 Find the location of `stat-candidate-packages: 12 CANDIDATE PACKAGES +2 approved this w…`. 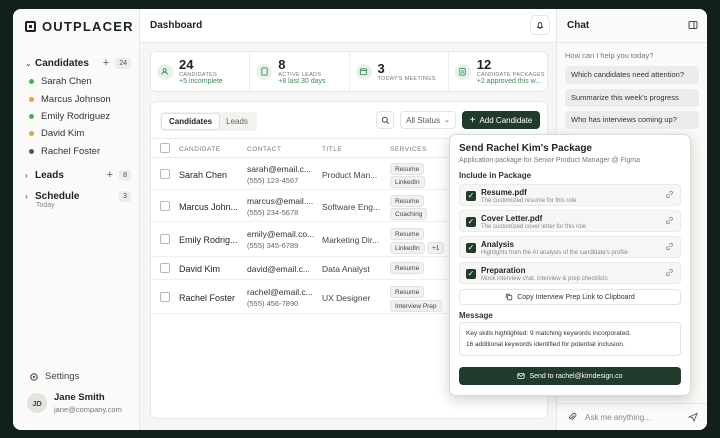

stat-candidate-packages: 12 CANDIDATE PACKAGES +2 approved this w… is located at coordinates (498, 71).